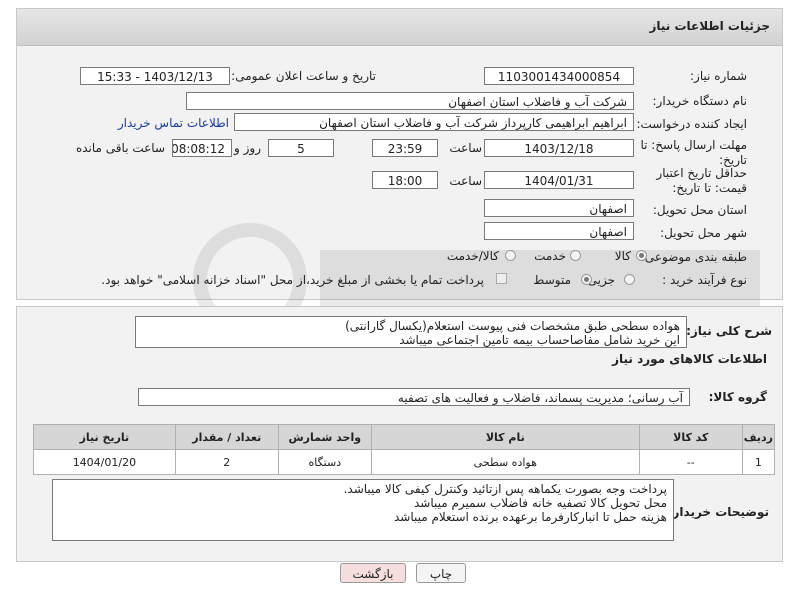 This screenshot has height=598, width=789. Describe the element at coordinates (559, 231) in the screenshot. I see `city-field: اصفهان` at that location.